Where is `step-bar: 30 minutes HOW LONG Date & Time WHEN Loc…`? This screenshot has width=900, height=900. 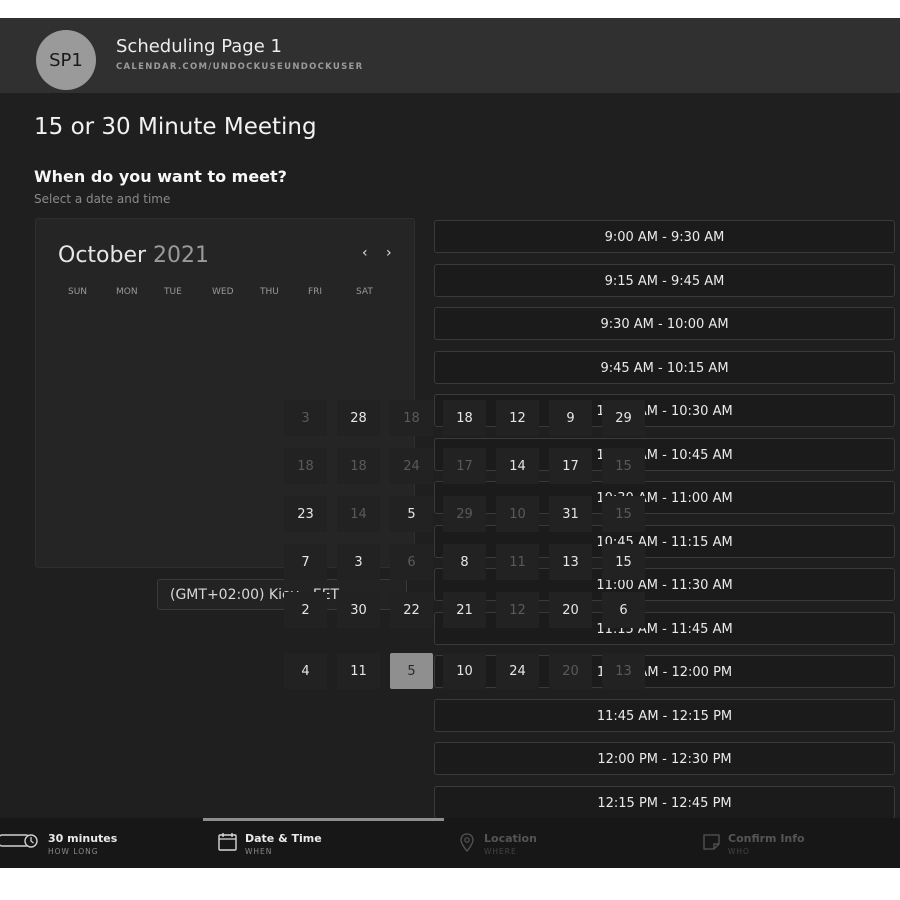
step-bar: 30 minutes HOW LONG Date & Time WHEN Loc… is located at coordinates (450, 843).